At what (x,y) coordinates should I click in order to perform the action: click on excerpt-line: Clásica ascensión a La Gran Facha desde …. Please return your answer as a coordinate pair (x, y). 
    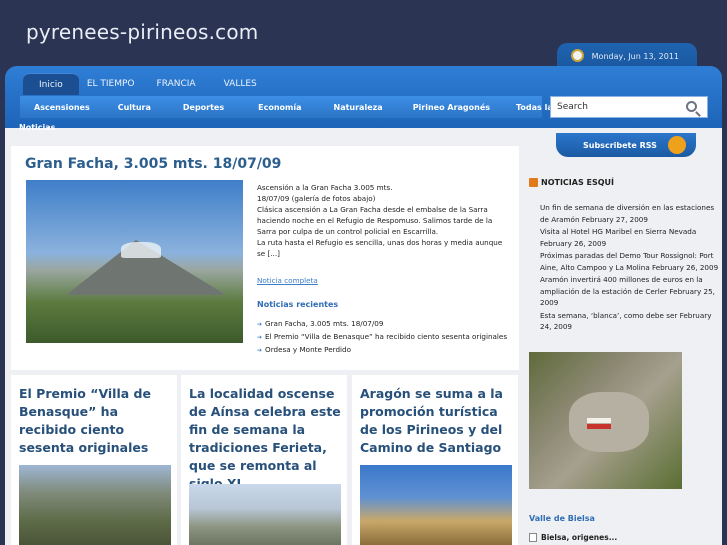
    Looking at the image, I should click on (375, 220).